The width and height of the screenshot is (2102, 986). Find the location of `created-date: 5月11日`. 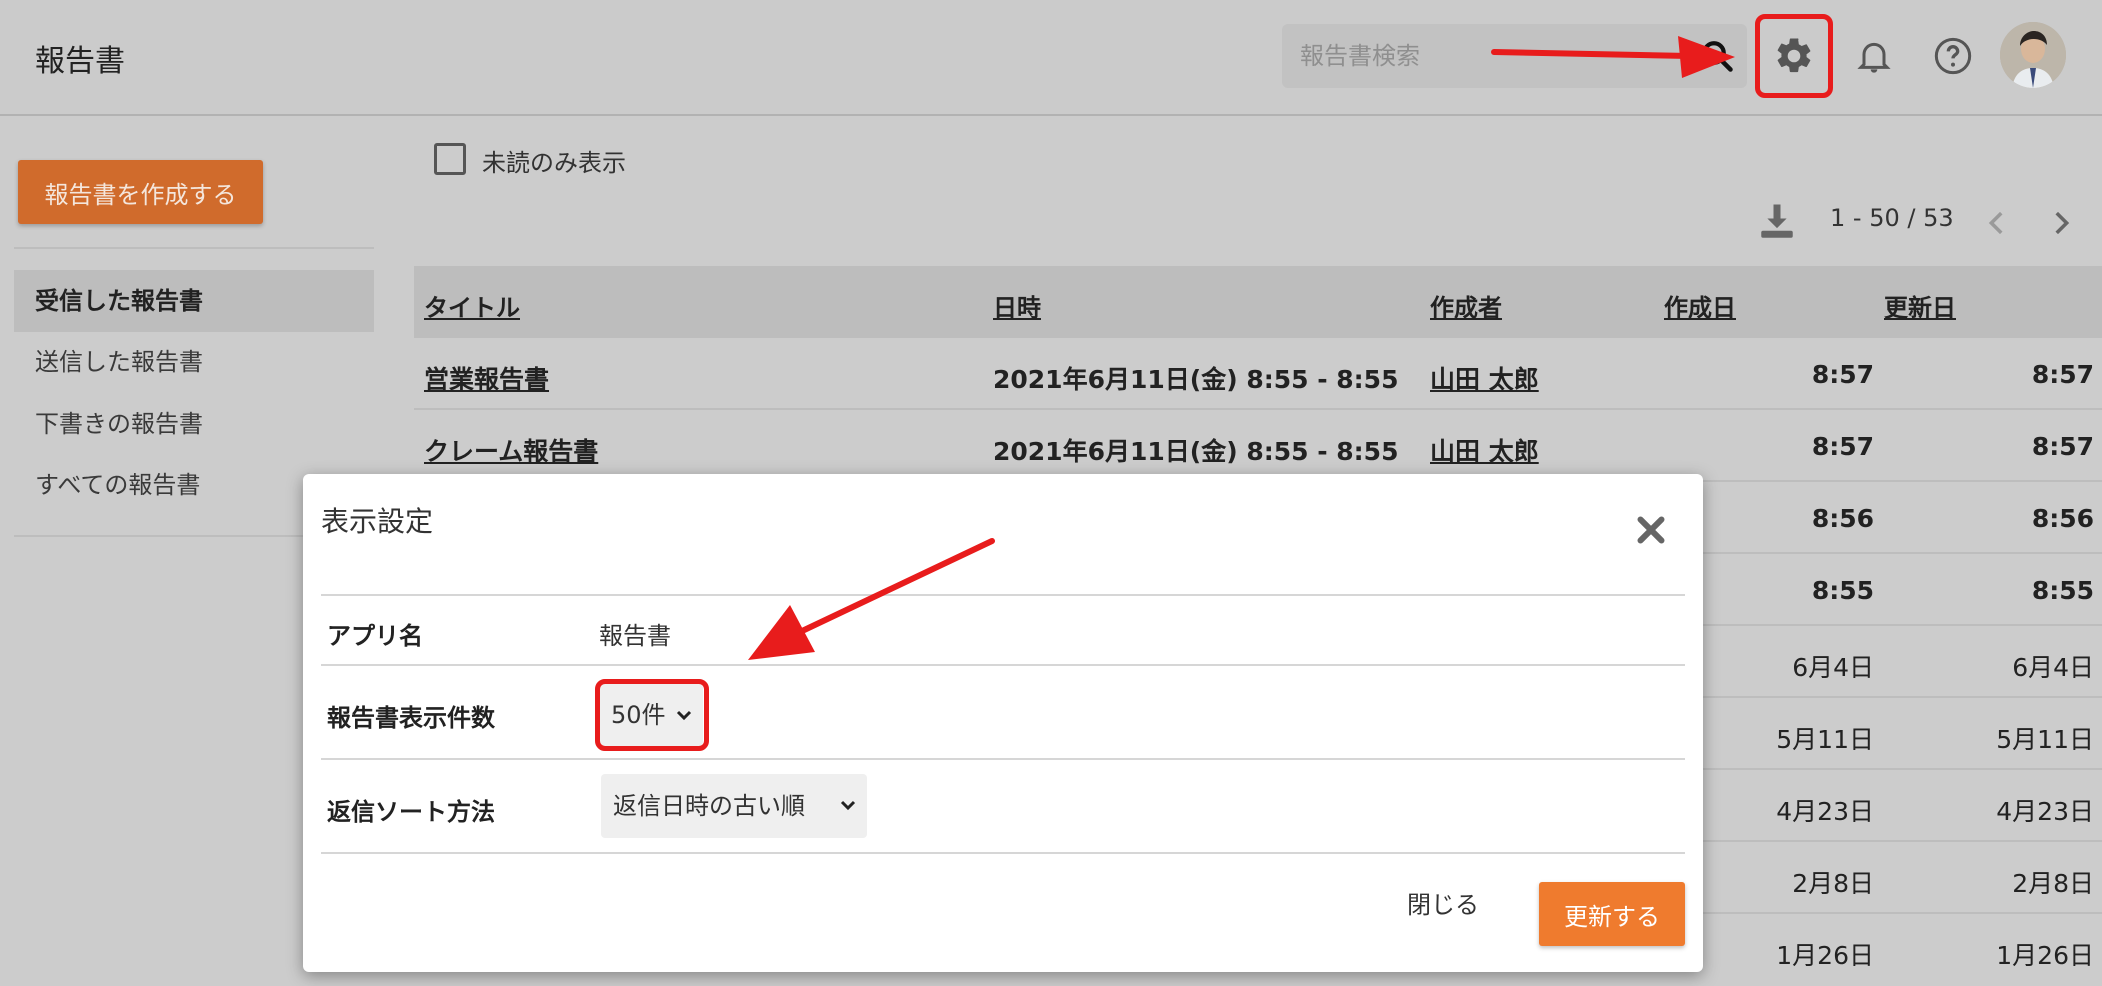

created-date: 5月11日 is located at coordinates (1825, 739).